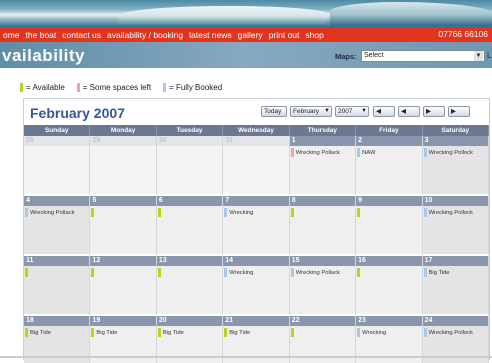 The height and width of the screenshot is (363, 492). Describe the element at coordinates (57, 286) in the screenshot. I see `calendar-day-cell: 11` at that location.